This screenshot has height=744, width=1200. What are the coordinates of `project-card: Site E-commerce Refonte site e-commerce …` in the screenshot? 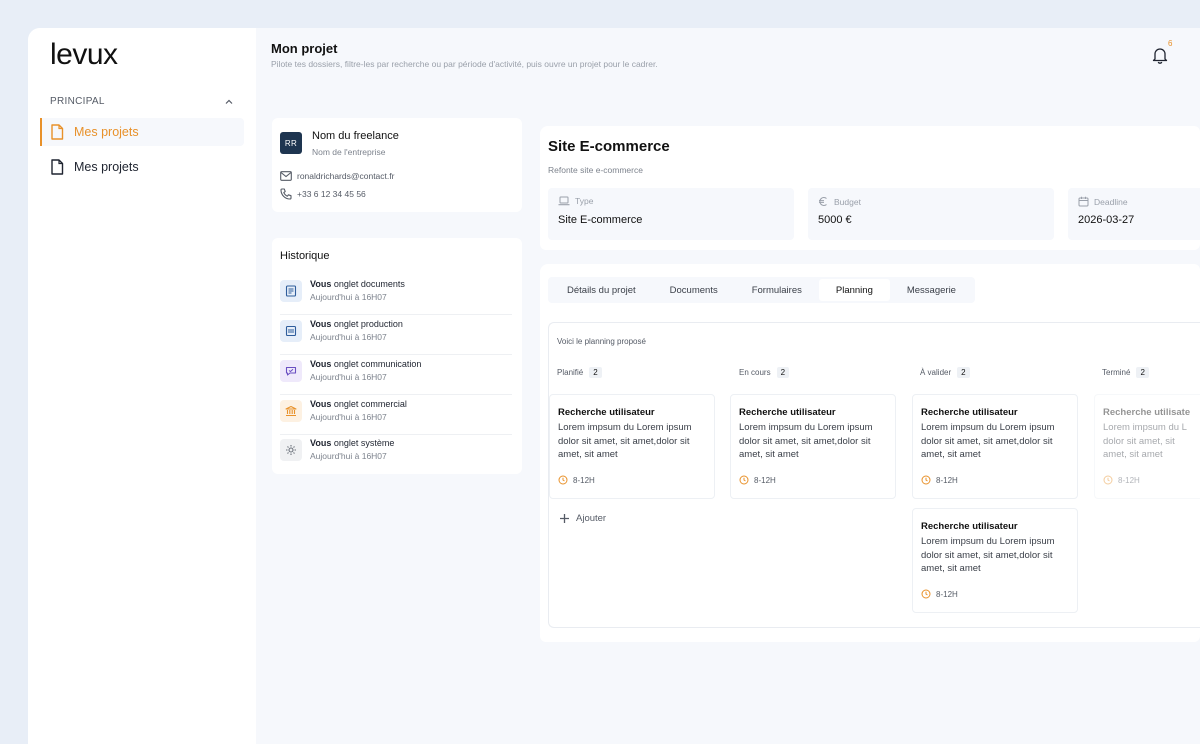 It's located at (870, 188).